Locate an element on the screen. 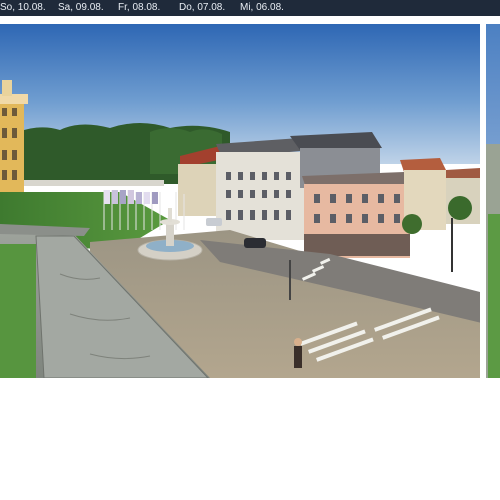 The height and width of the screenshot is (500, 500). date-tab-4: Do, 07.08. is located at coordinates (209, 8).